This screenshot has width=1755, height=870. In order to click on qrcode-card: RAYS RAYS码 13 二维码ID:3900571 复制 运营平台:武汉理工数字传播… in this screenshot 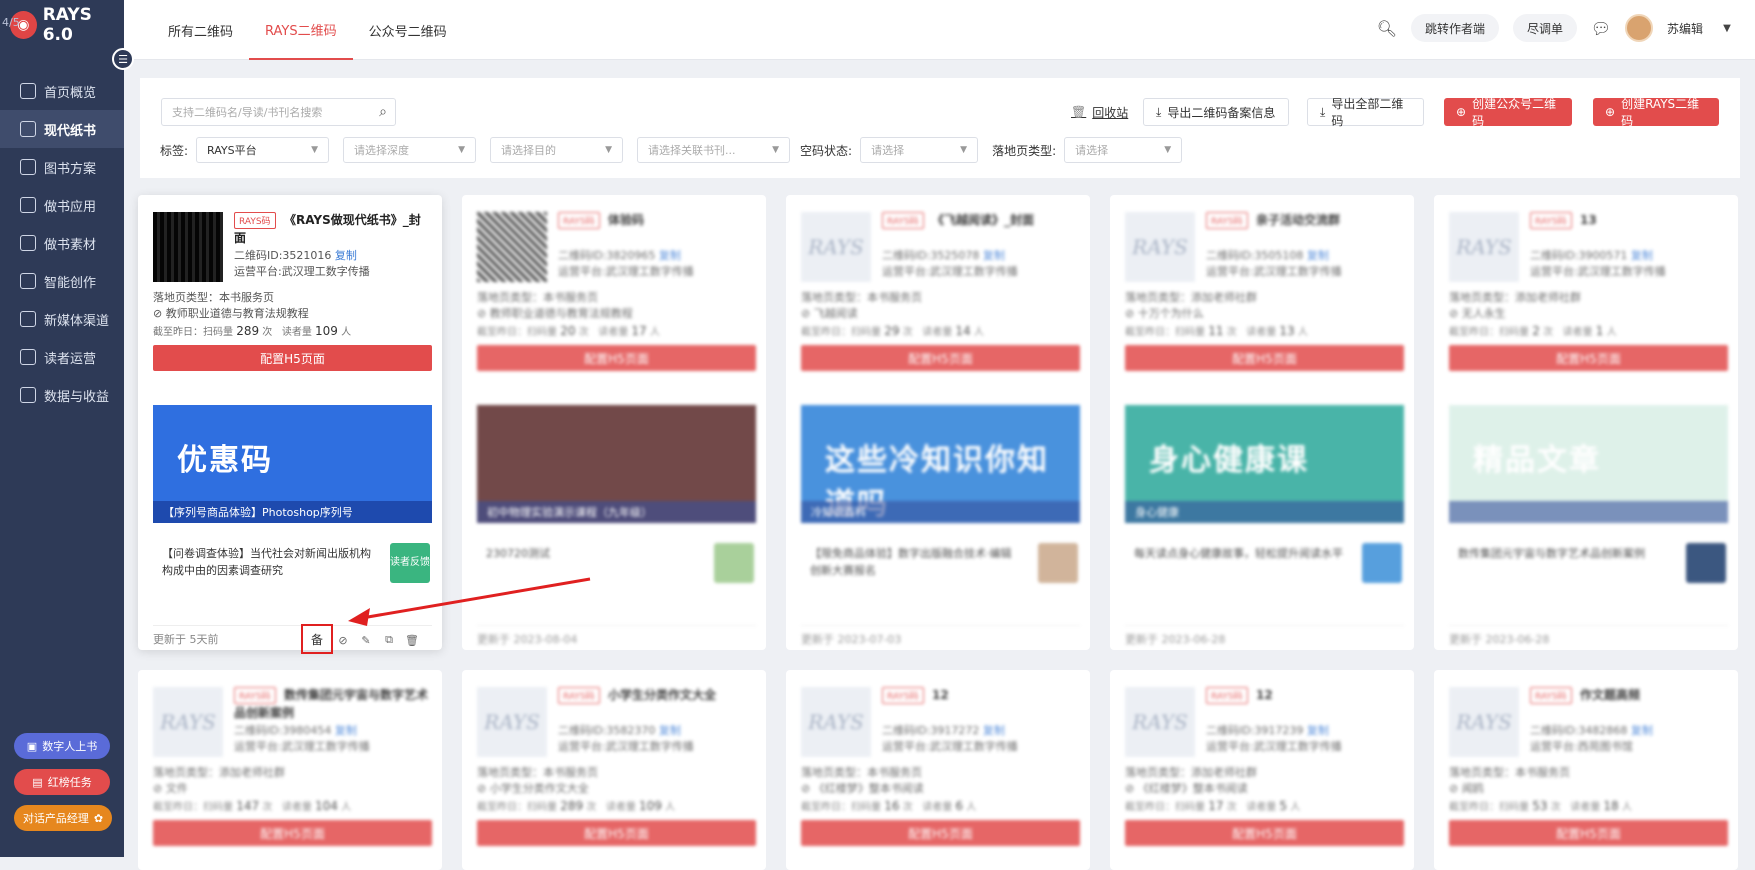, I will do `click(1586, 422)`.